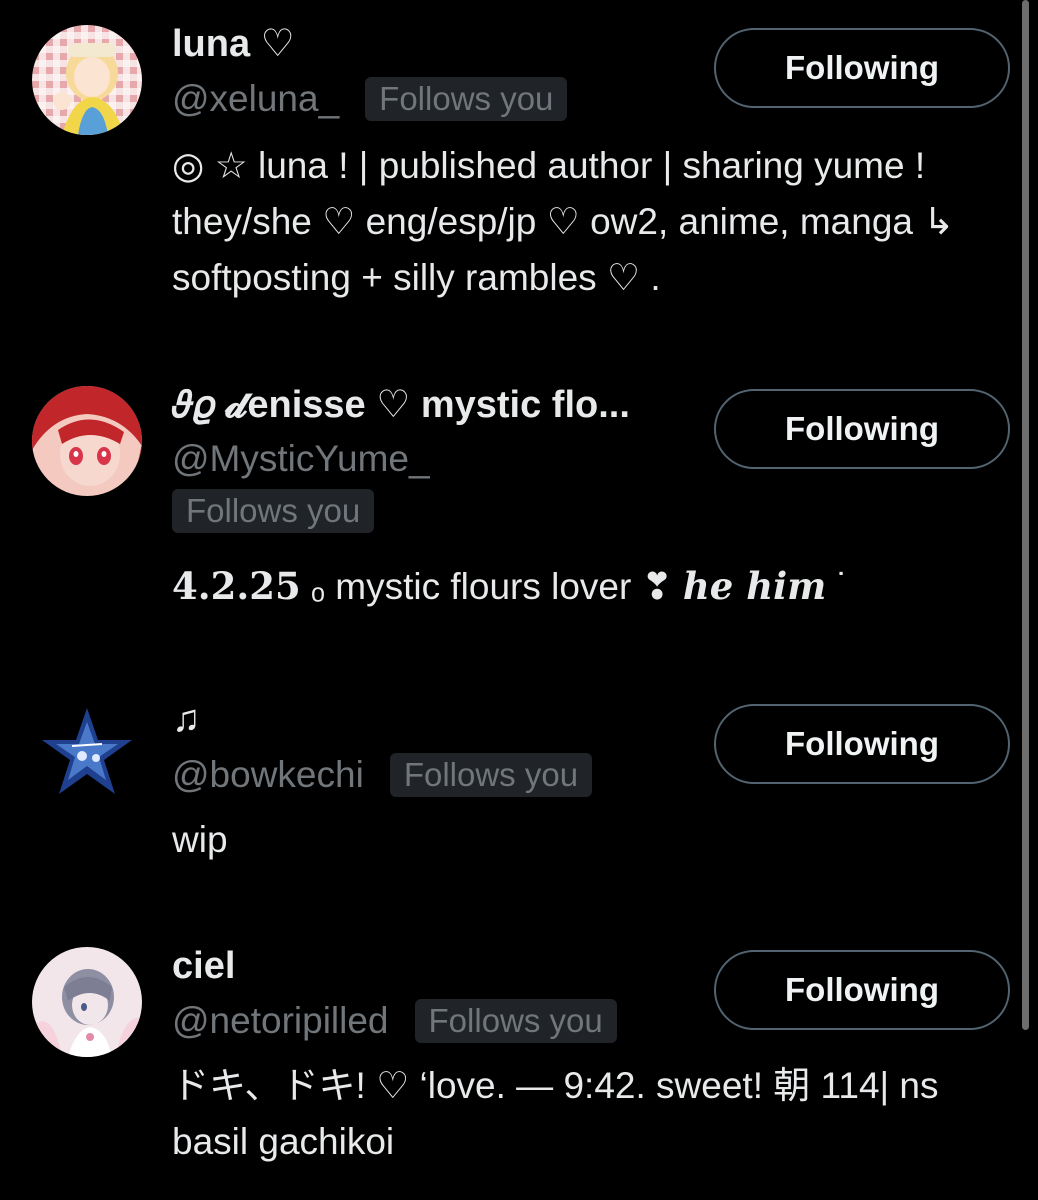  I want to click on display-name: ciel, so click(203, 966).